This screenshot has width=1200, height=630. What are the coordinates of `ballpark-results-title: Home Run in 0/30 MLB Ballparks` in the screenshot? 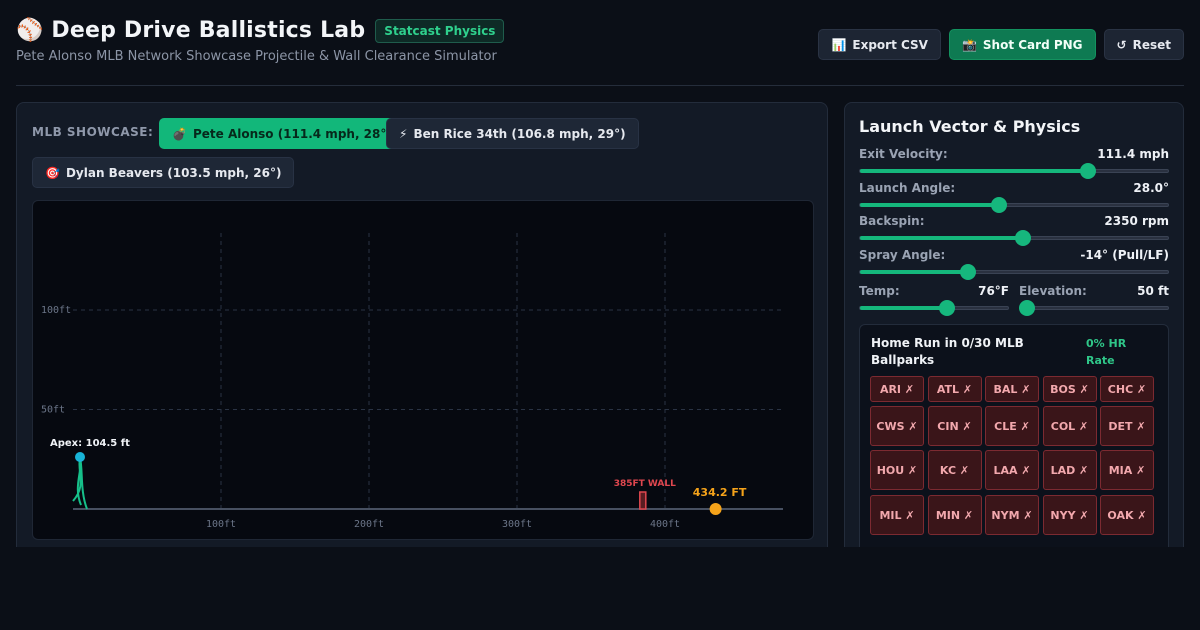 It's located at (947, 351).